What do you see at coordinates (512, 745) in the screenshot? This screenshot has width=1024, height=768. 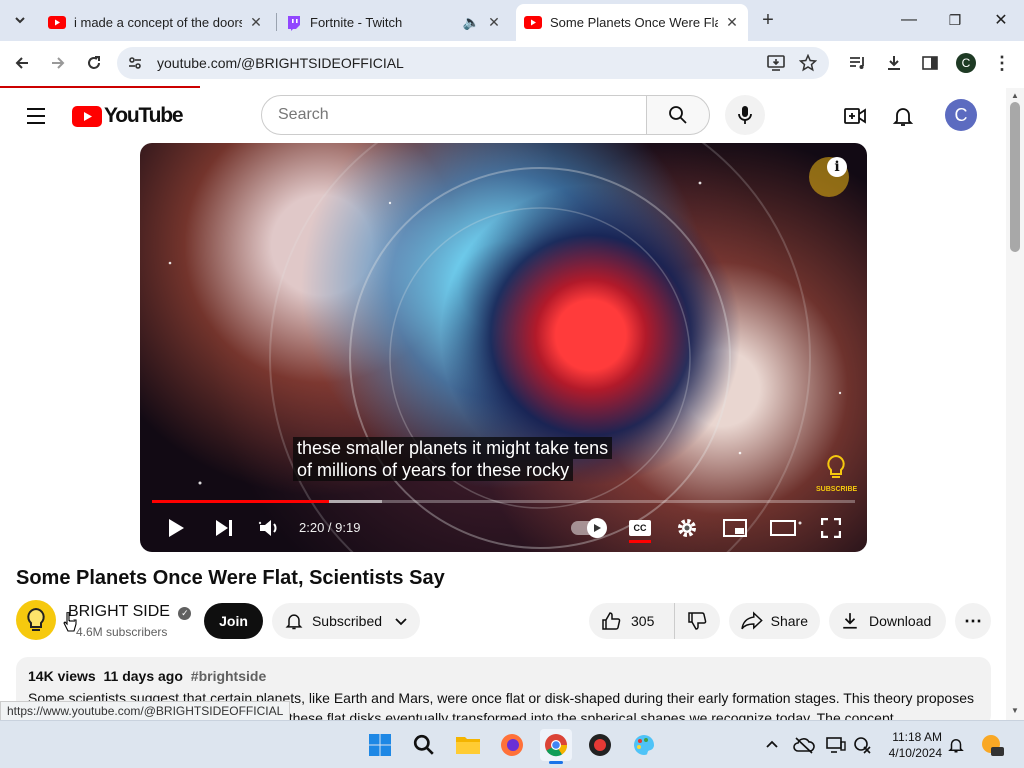 I see `firefox-button` at bounding box center [512, 745].